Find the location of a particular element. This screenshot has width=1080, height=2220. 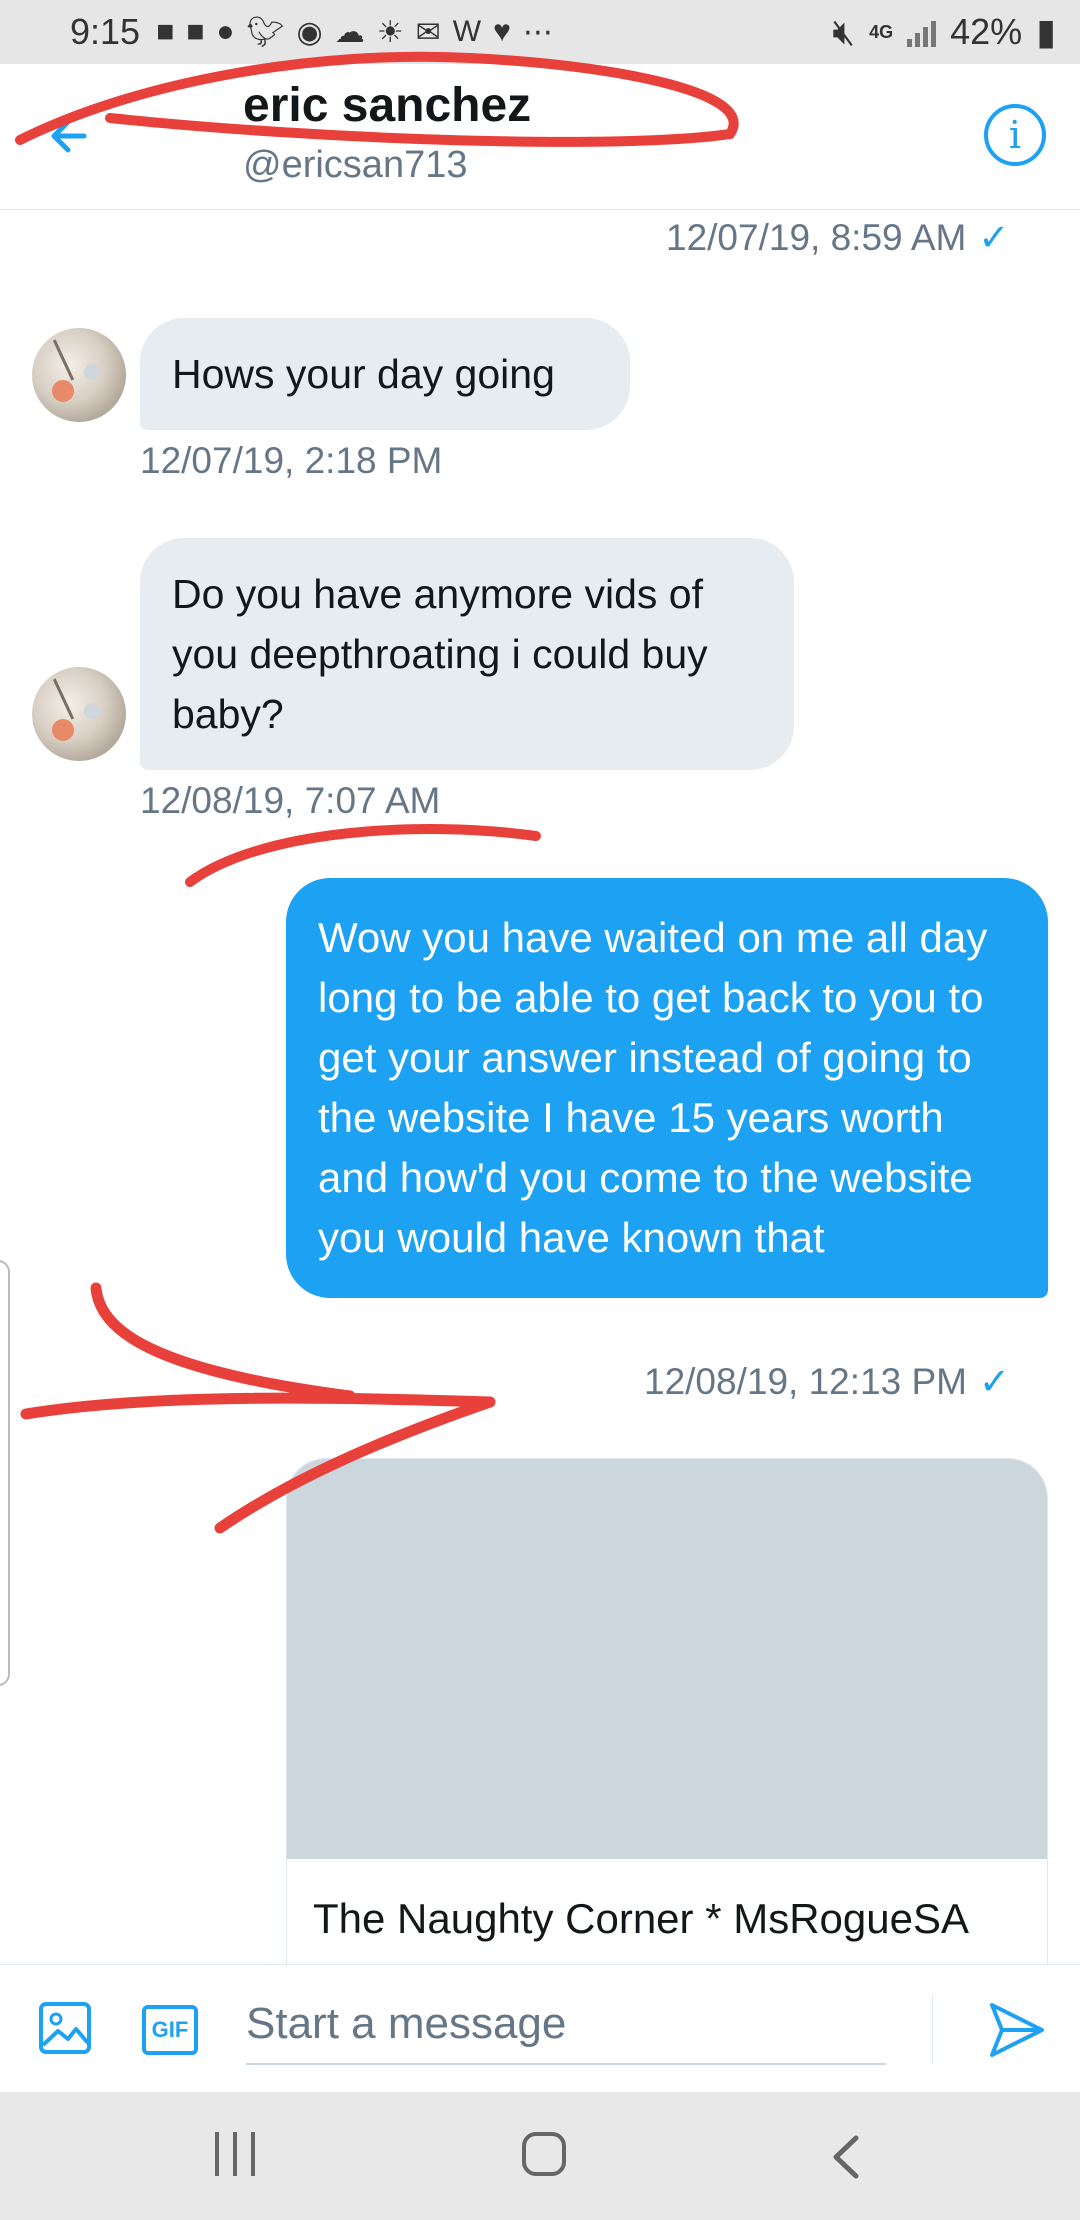

nav-back-button is located at coordinates (856, 2157).